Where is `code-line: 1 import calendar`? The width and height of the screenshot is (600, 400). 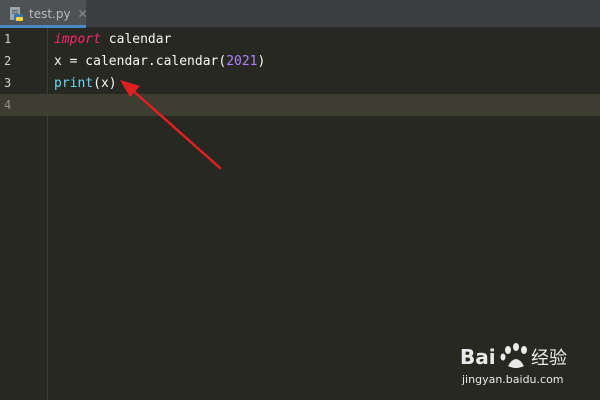 code-line: 1 import calendar is located at coordinates (300, 39).